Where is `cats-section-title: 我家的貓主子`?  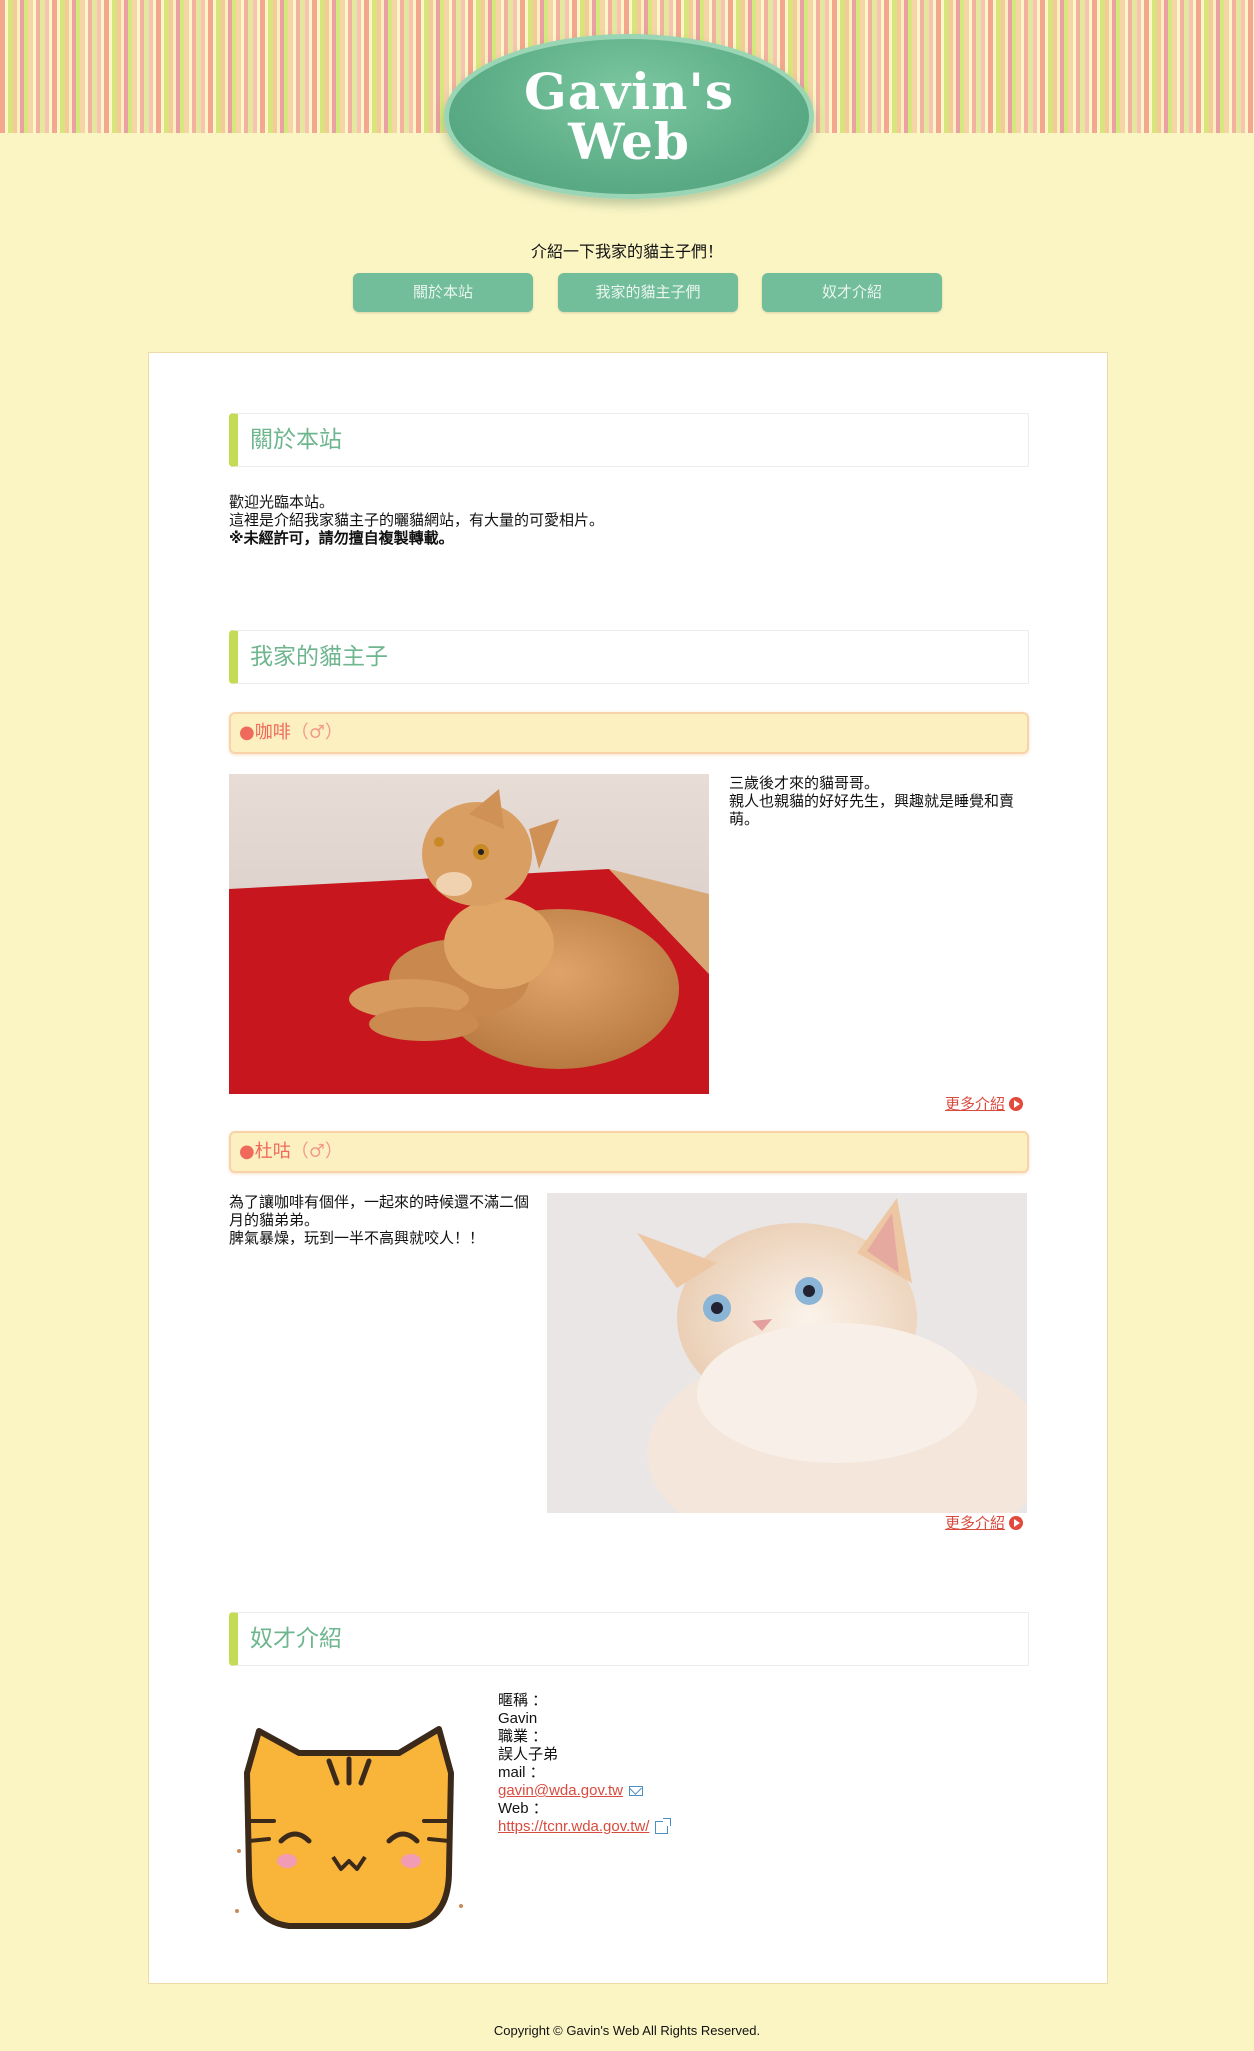 cats-section-title: 我家的貓主子 is located at coordinates (629, 657).